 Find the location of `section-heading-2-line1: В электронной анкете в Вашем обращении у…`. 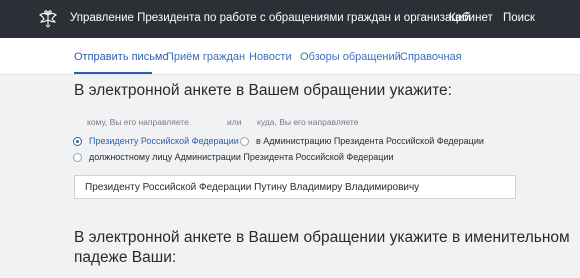

section-heading-2-line1: В электронной анкете в Вашем обращении у… is located at coordinates (322, 237).